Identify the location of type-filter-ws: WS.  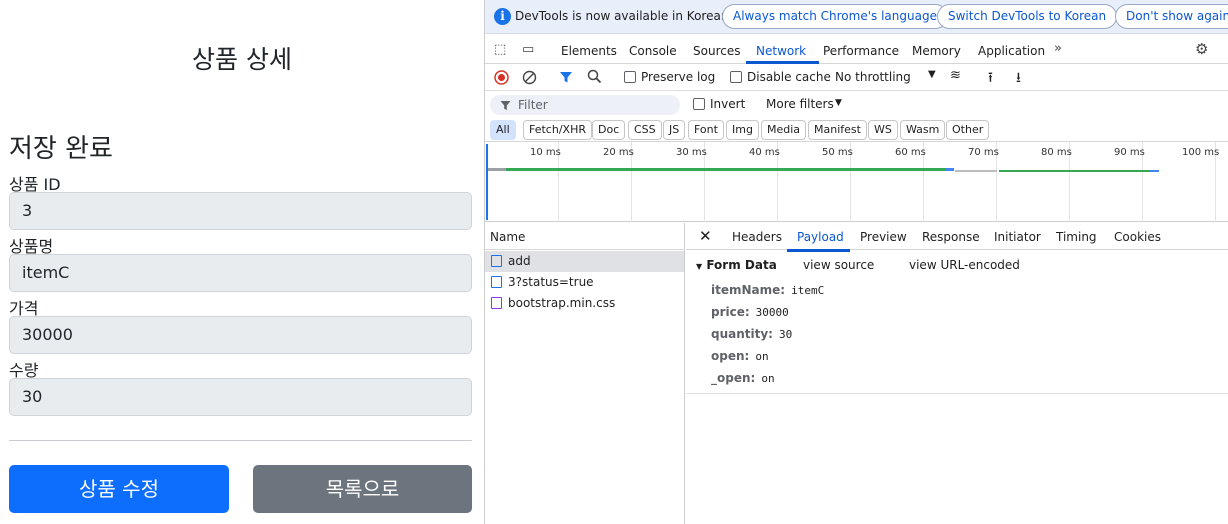
(883, 130).